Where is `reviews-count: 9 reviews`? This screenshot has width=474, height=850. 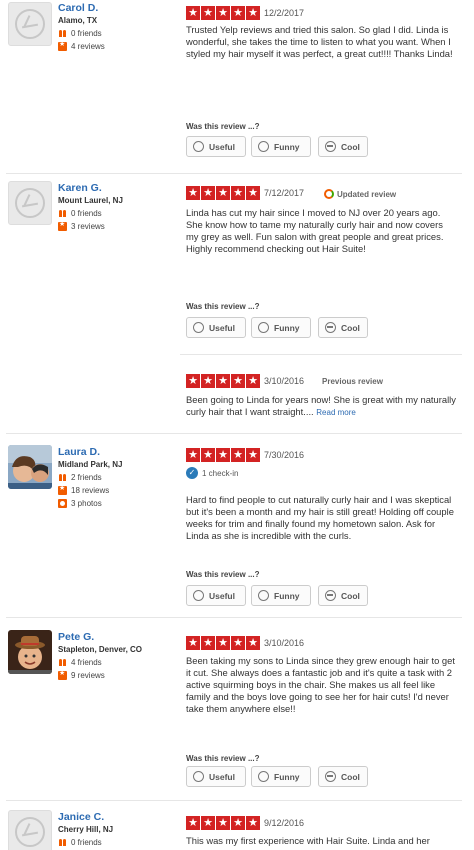 reviews-count: 9 reviews is located at coordinates (81, 674).